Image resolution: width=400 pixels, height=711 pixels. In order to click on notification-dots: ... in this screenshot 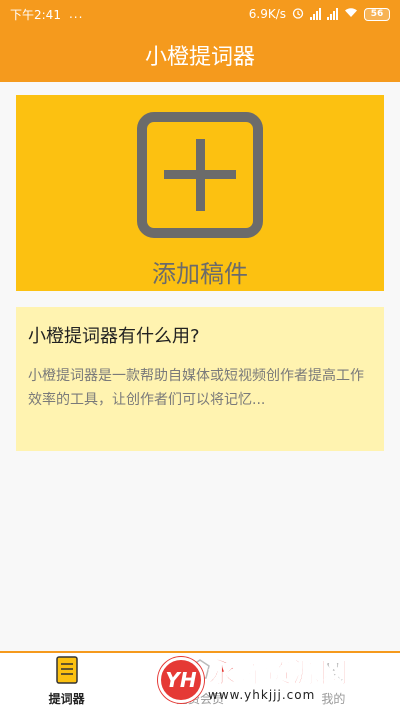, I will do `click(76, 14)`.